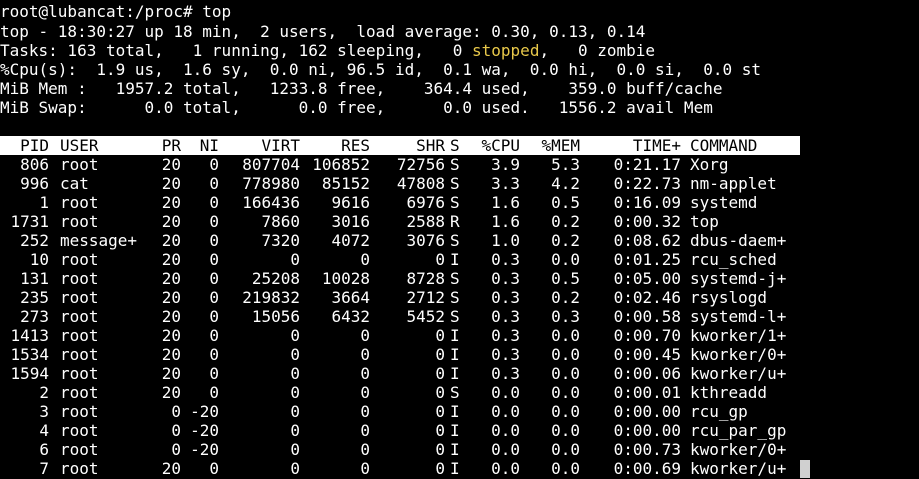 This screenshot has height=479, width=919. I want to click on process-shr: 2712, so click(425, 297).